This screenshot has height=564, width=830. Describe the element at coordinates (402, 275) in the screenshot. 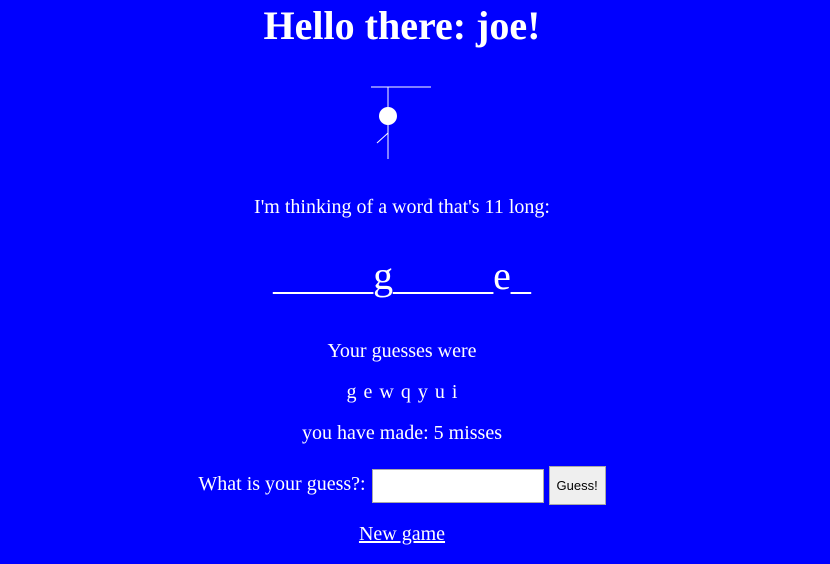

I see `word-display: _____g_____e_` at that location.